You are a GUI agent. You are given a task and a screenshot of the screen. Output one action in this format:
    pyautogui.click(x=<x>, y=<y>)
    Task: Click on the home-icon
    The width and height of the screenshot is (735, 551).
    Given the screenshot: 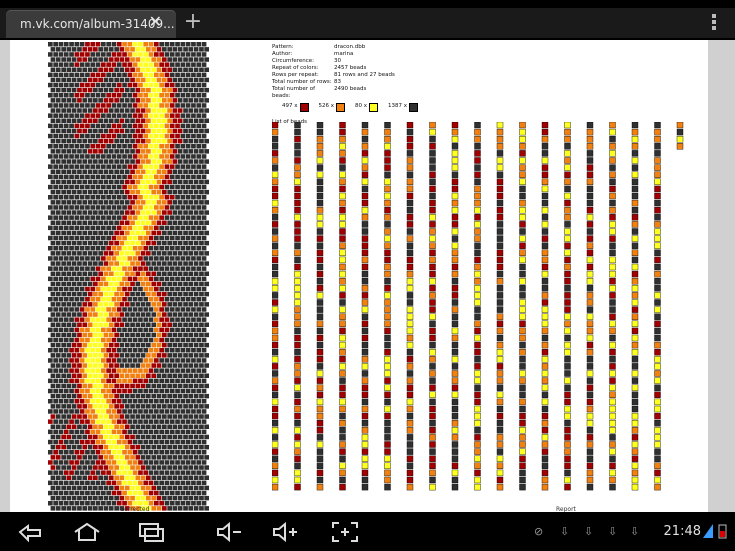 What is the action you would take?
    pyautogui.click(x=87, y=532)
    